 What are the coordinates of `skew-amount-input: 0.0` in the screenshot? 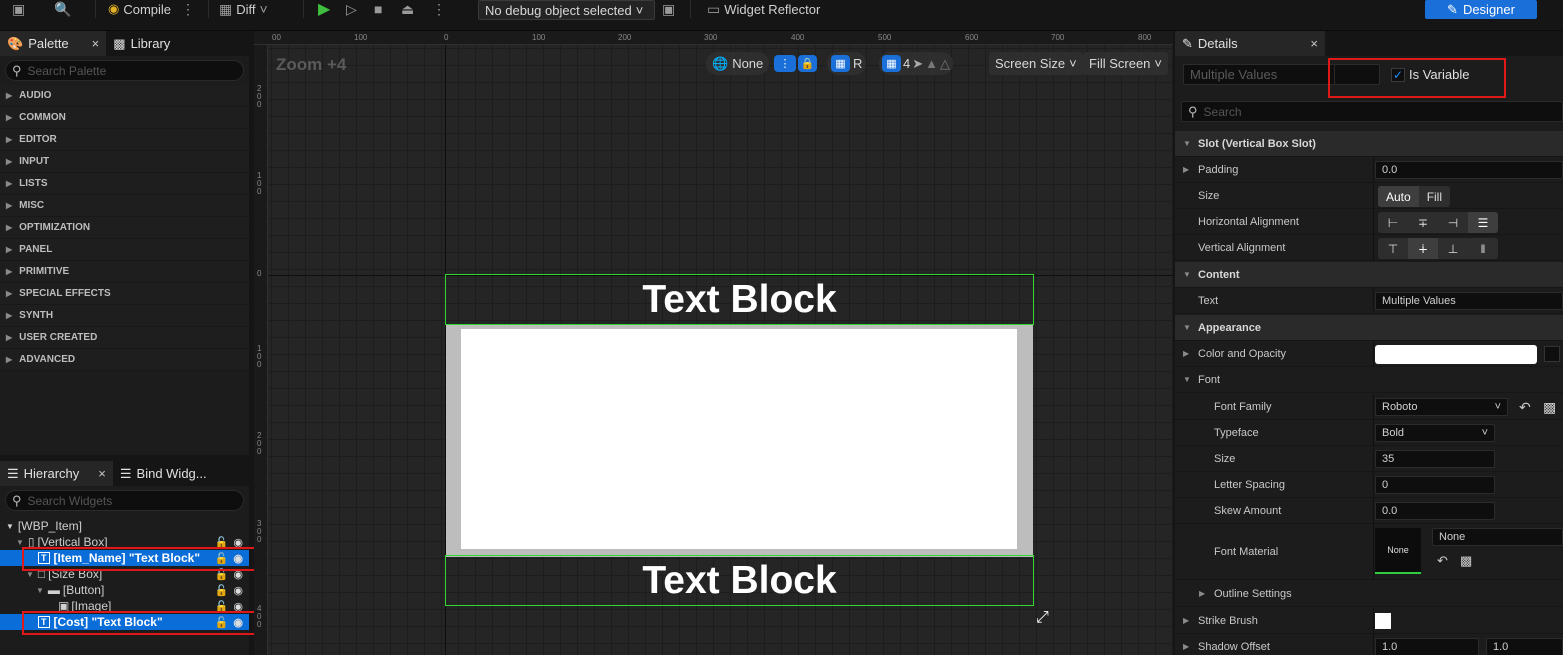 It's located at (1435, 511).